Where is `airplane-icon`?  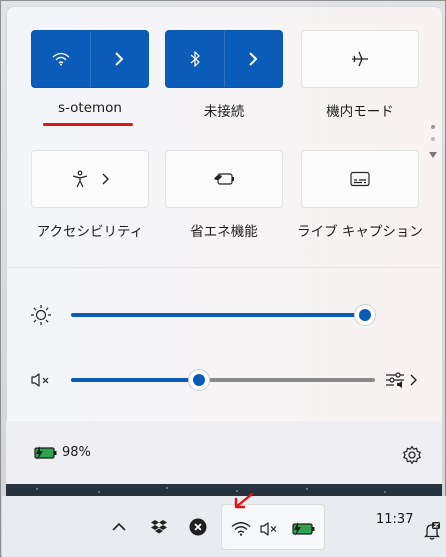
airplane-icon is located at coordinates (360, 59).